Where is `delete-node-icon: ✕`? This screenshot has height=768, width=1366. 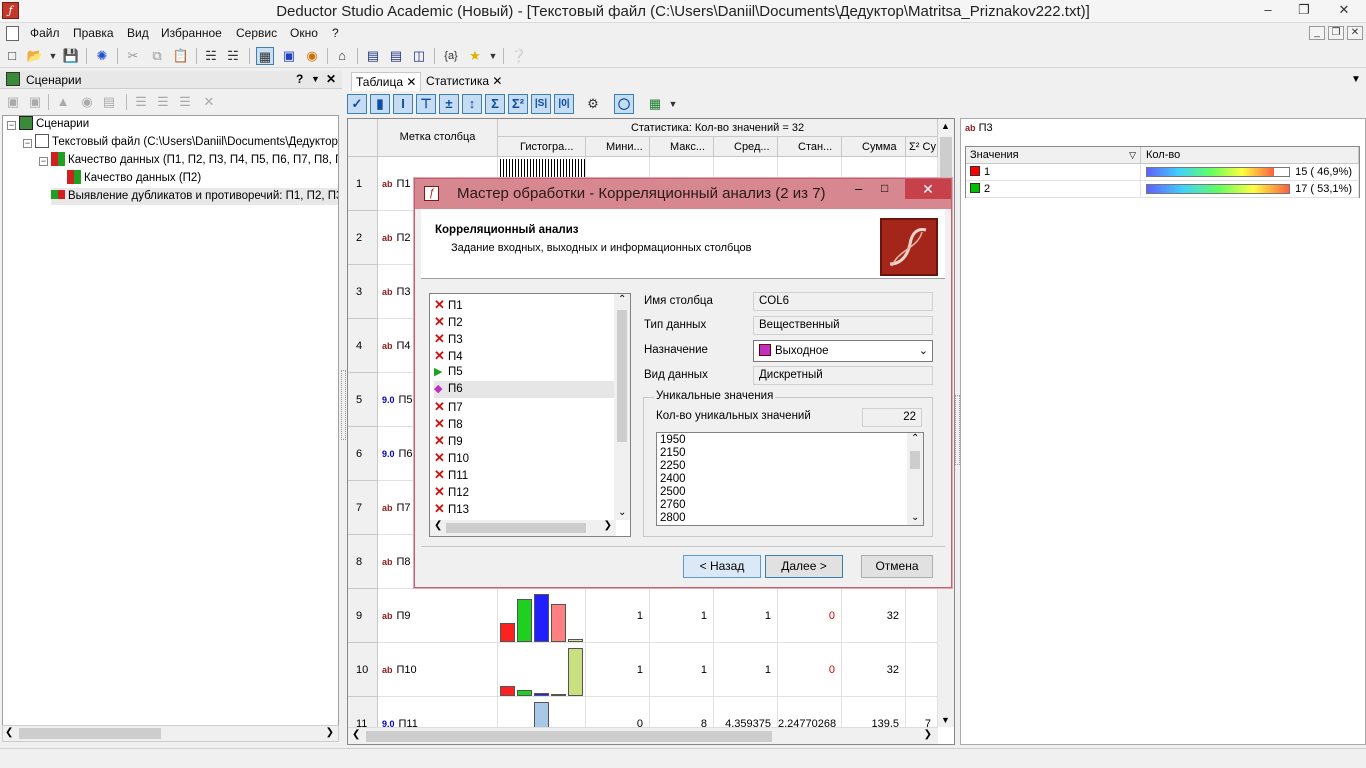
delete-node-icon: ✕ is located at coordinates (209, 102).